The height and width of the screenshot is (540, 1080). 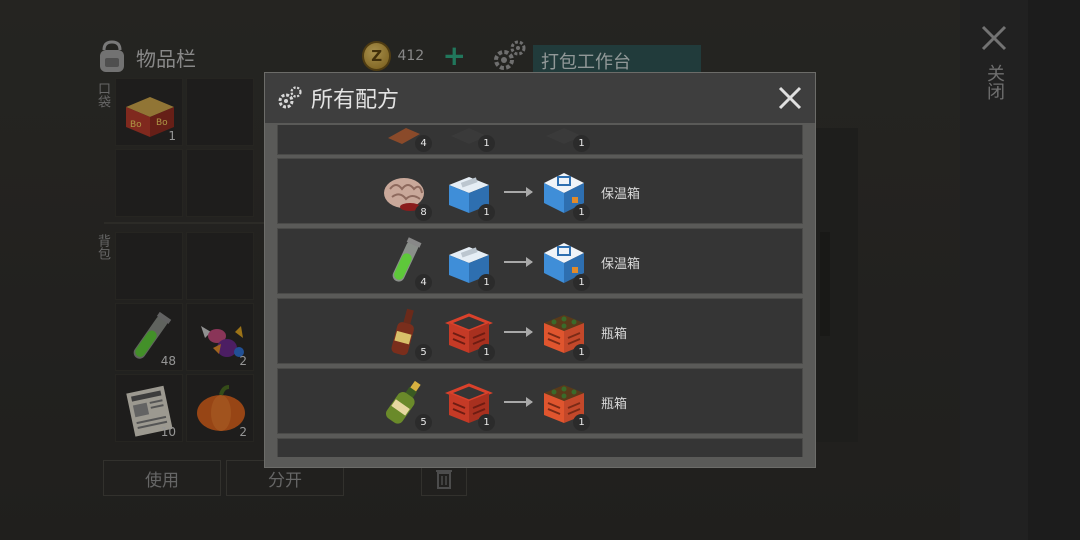 I want to click on modal-title: 所有配方, so click(x=355, y=100).